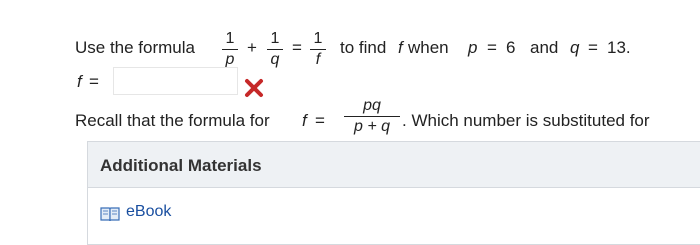 The width and height of the screenshot is (700, 245). What do you see at coordinates (175, 81) in the screenshot?
I see `answer-input` at bounding box center [175, 81].